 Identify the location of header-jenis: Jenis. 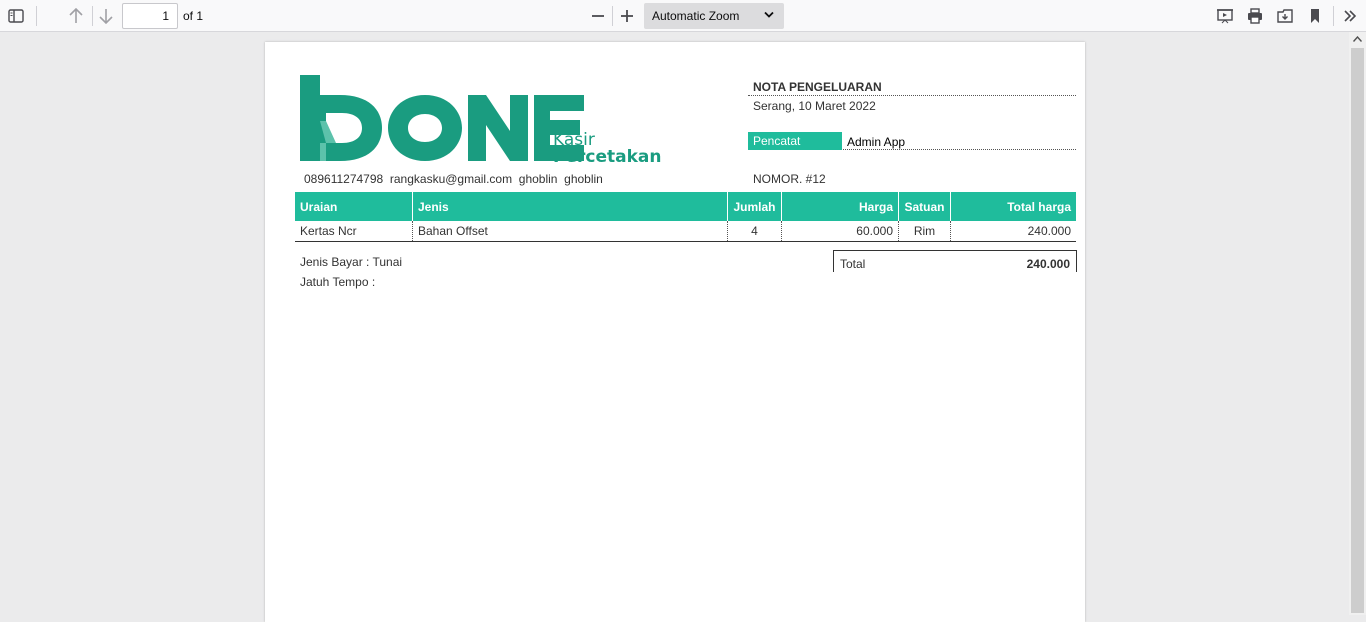
(570, 206).